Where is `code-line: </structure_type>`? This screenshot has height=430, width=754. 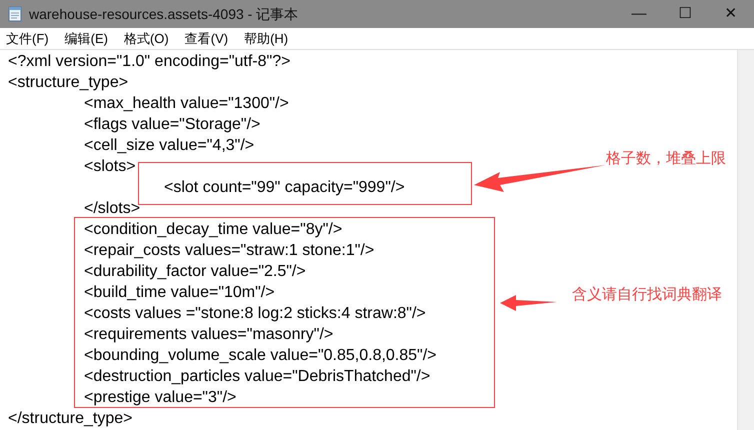 code-line: </structure_type> is located at coordinates (70, 418).